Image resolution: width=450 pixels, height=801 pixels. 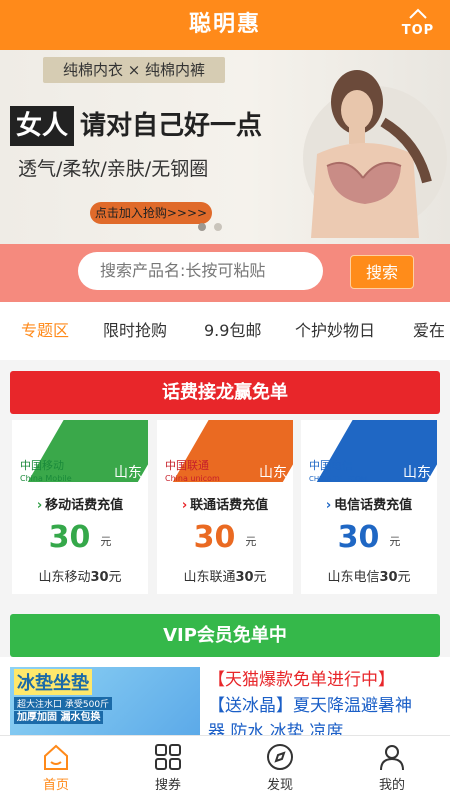 I want to click on banner-headline: 女人 请对自己好一点, so click(x=136, y=126).